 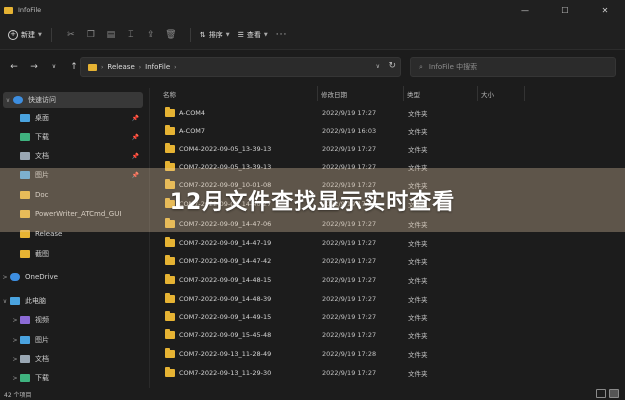 I want to click on sidebar-item-screenshots: 截图, so click(x=72, y=254).